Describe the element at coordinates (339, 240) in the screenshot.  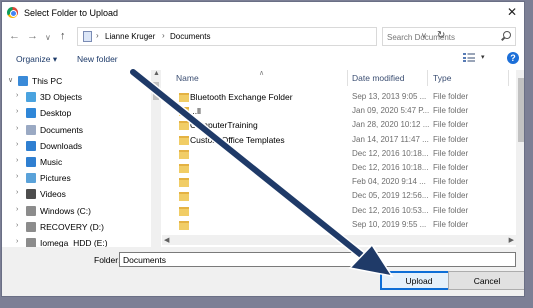
I see `horizontal-scrollbar: ◀ ▶` at that location.